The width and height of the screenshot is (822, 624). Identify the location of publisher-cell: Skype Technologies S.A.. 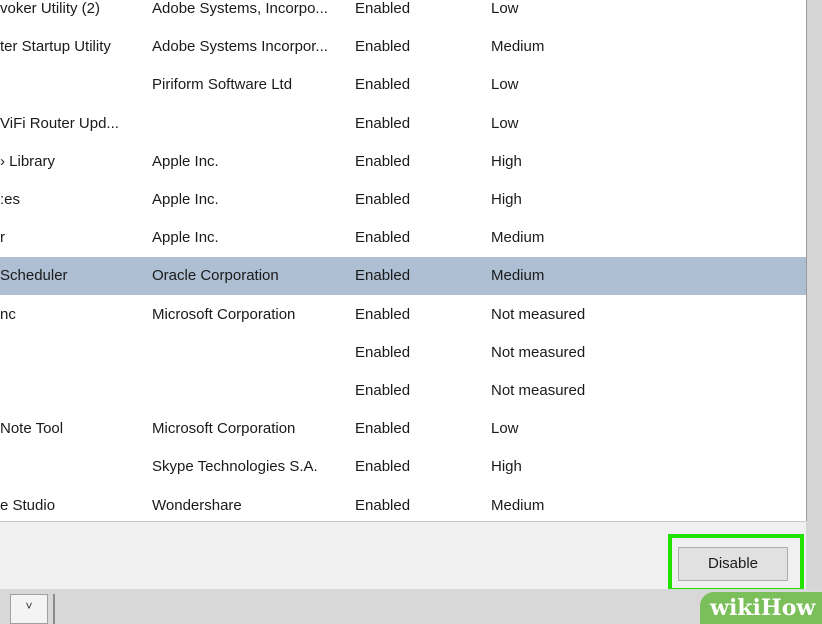
(235, 467).